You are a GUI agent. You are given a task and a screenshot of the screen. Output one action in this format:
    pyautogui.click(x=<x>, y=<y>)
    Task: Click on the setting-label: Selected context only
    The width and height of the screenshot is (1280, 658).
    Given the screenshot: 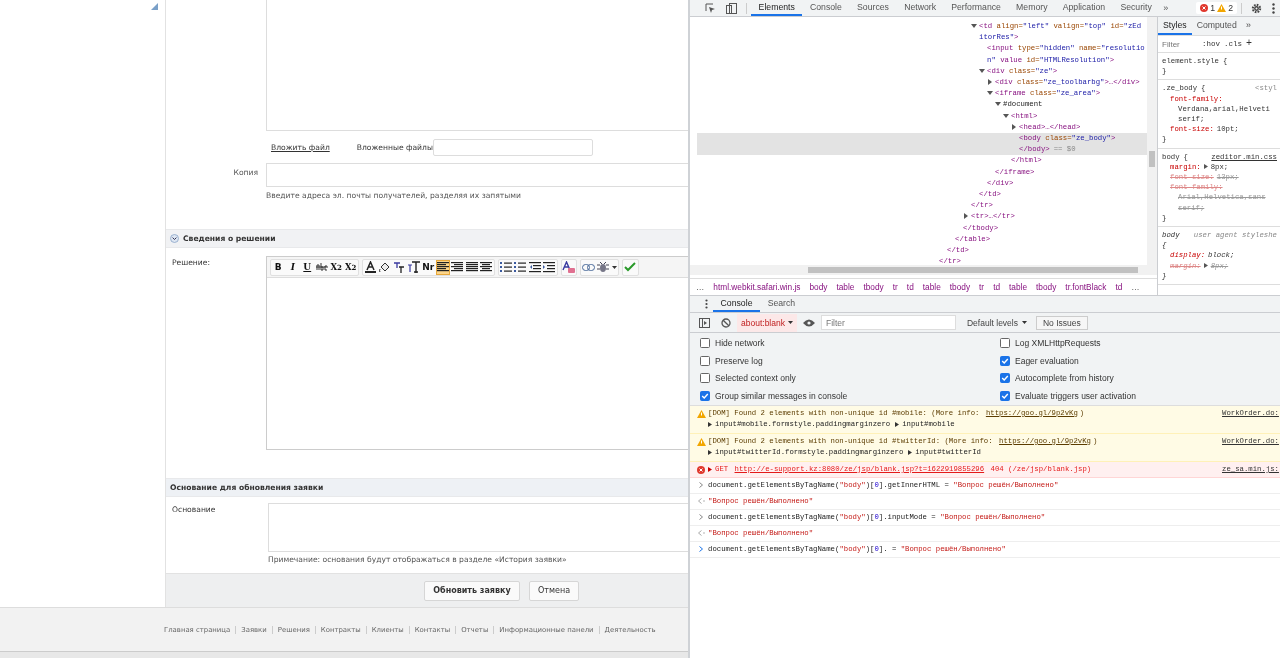 What is the action you would take?
    pyautogui.click(x=755, y=378)
    